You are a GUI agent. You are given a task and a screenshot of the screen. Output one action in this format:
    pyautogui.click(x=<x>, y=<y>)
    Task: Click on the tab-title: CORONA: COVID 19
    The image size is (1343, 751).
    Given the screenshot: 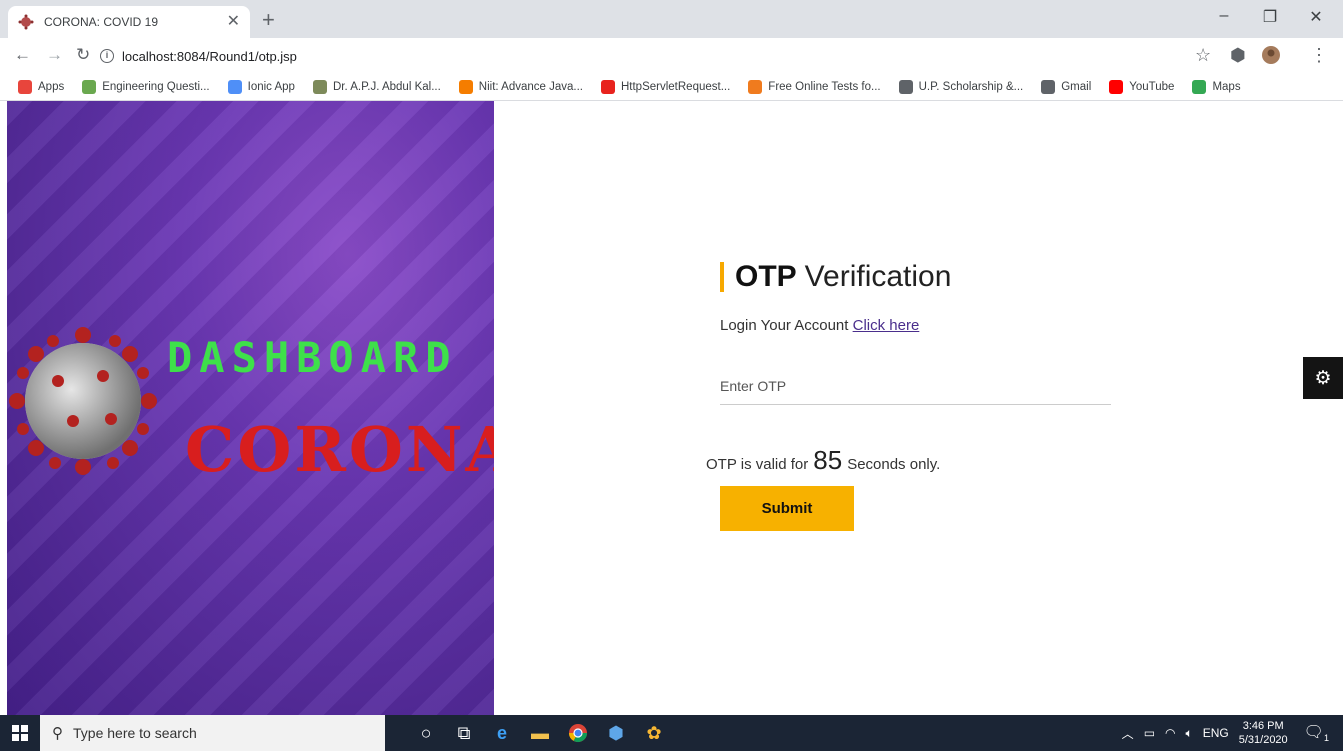 What is the action you would take?
    pyautogui.click(x=101, y=22)
    